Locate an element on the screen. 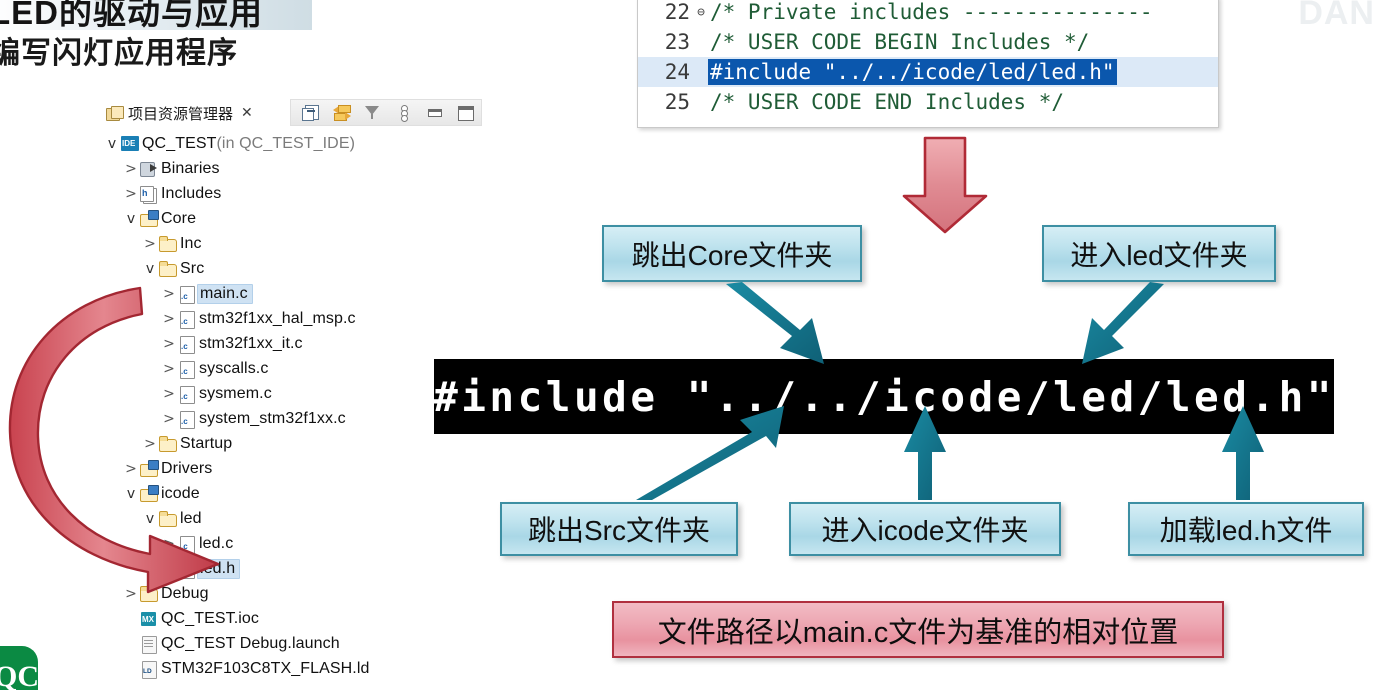  callout-load-ledh: 加载led.h文件 is located at coordinates (1246, 529).